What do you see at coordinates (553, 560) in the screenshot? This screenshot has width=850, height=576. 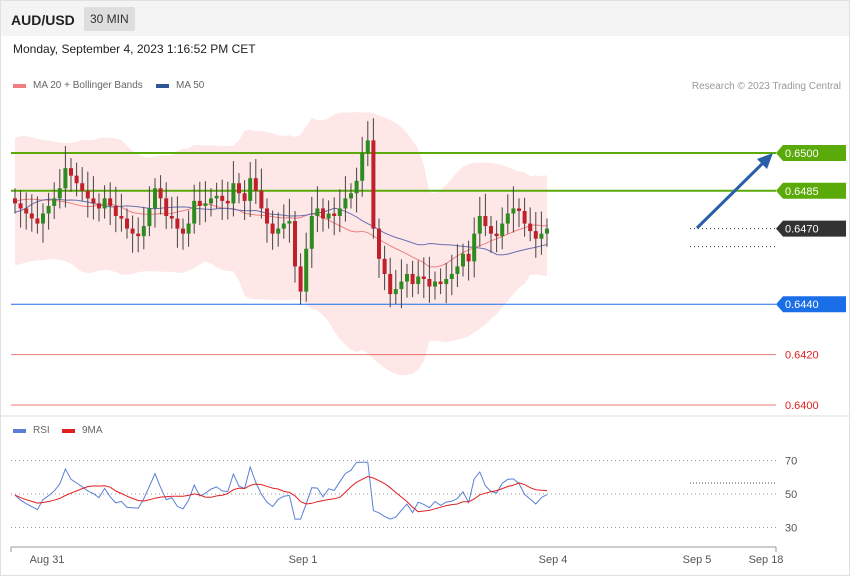 I see `x-tick-label: Sep 4` at bounding box center [553, 560].